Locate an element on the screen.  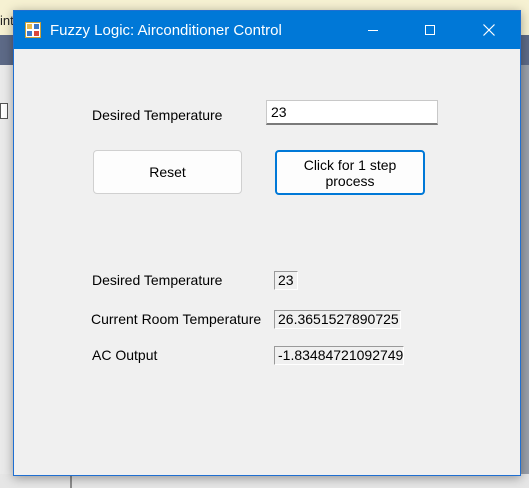
minimize-icon is located at coordinates (373, 30).